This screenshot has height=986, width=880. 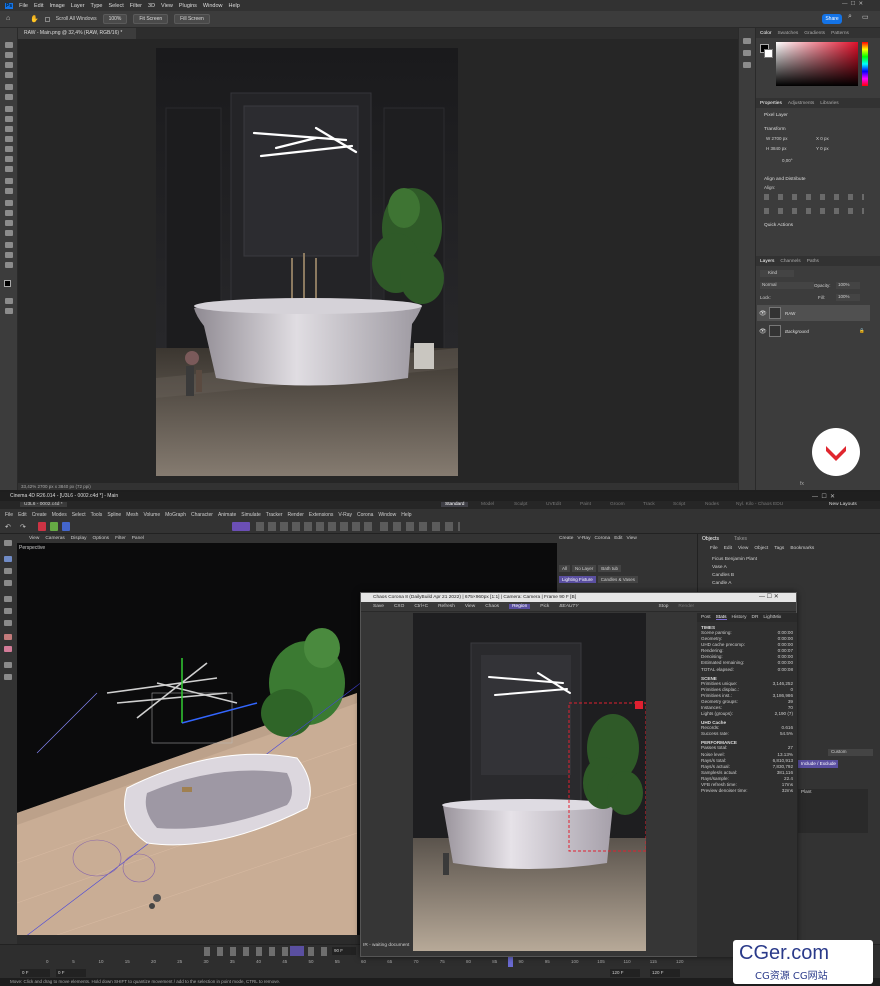 What do you see at coordinates (801, 103) in the screenshot?
I see `tab-adjustments: Adjustments` at bounding box center [801, 103].